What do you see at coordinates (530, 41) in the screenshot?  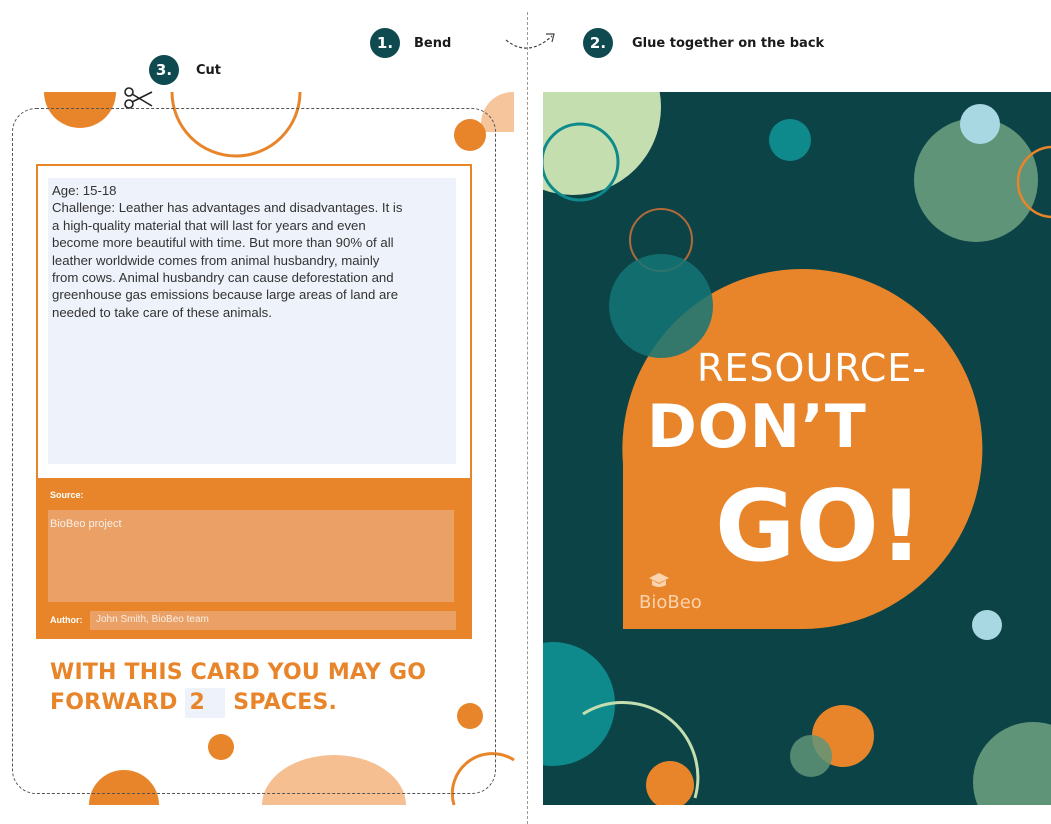 I see `curved-arrow-icon` at bounding box center [530, 41].